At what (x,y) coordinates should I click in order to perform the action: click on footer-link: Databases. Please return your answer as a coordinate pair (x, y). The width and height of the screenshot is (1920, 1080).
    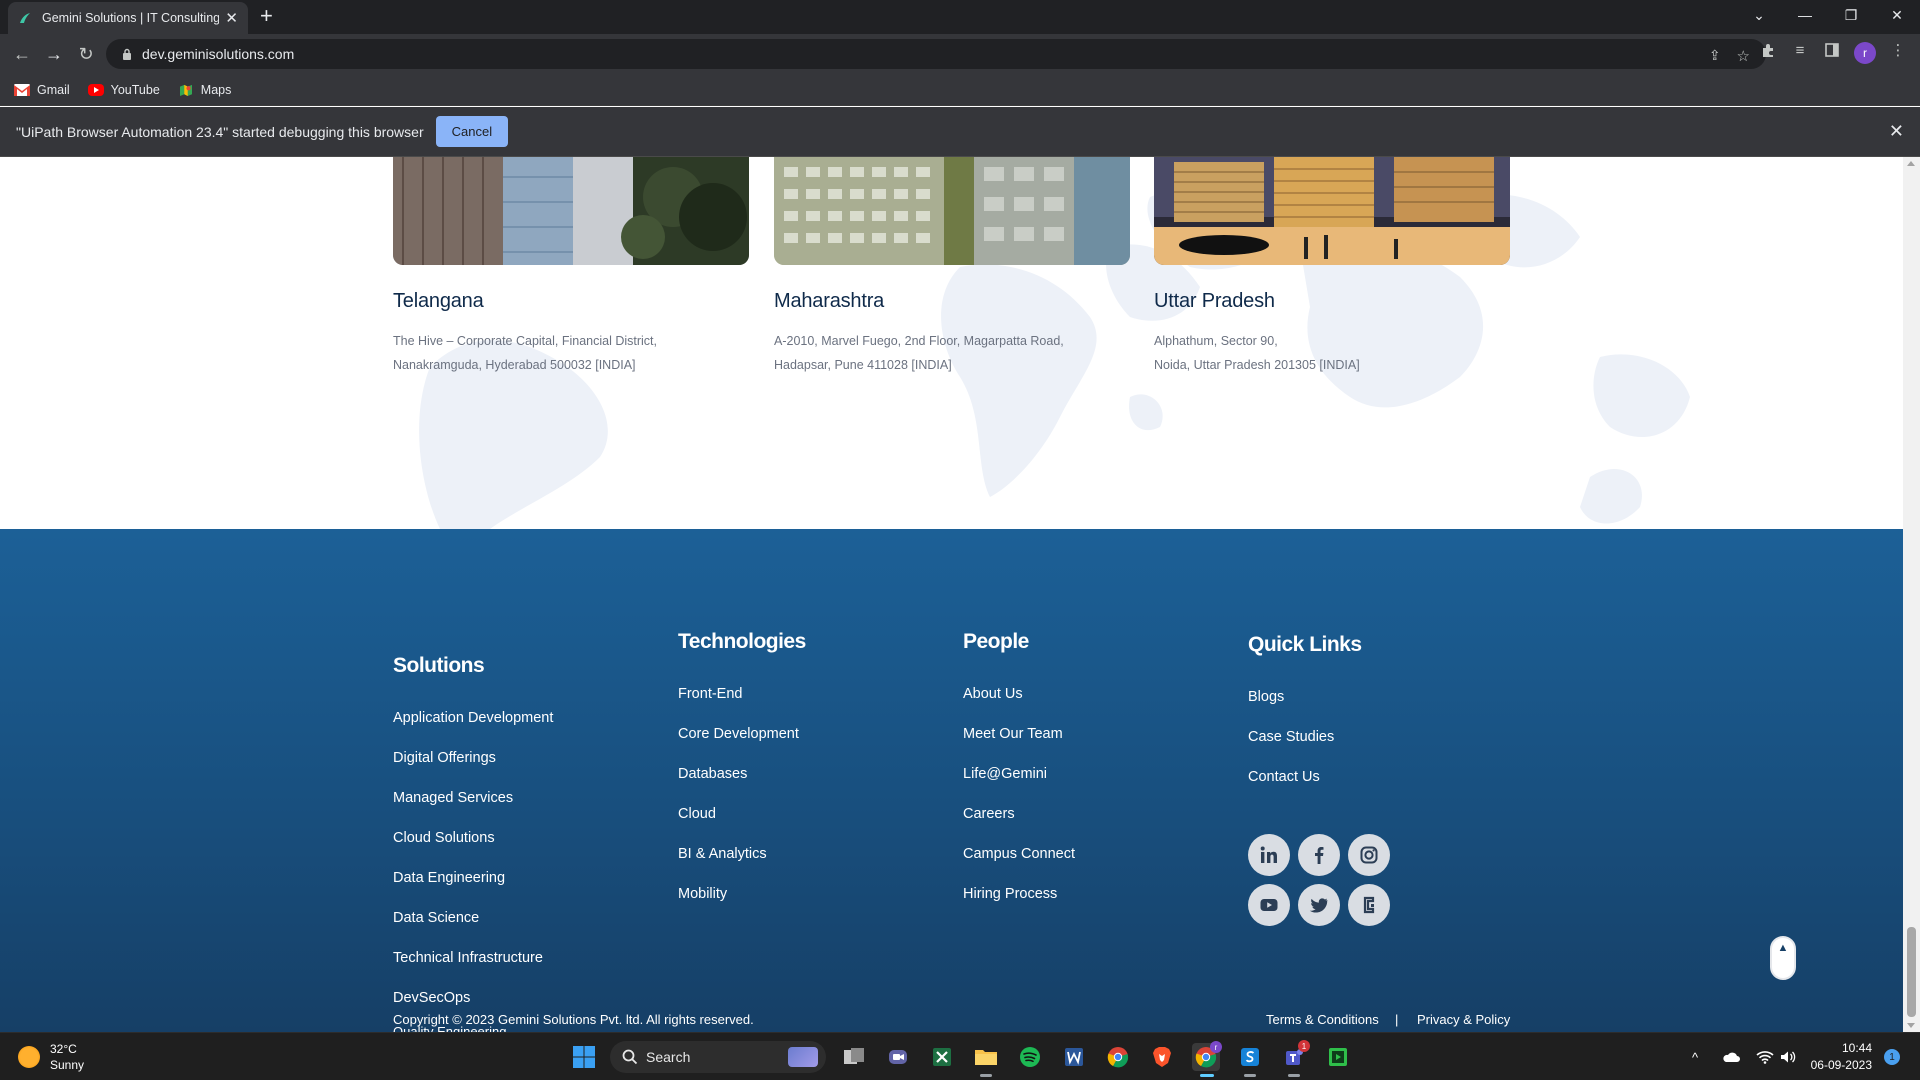
    Looking at the image, I should click on (742, 774).